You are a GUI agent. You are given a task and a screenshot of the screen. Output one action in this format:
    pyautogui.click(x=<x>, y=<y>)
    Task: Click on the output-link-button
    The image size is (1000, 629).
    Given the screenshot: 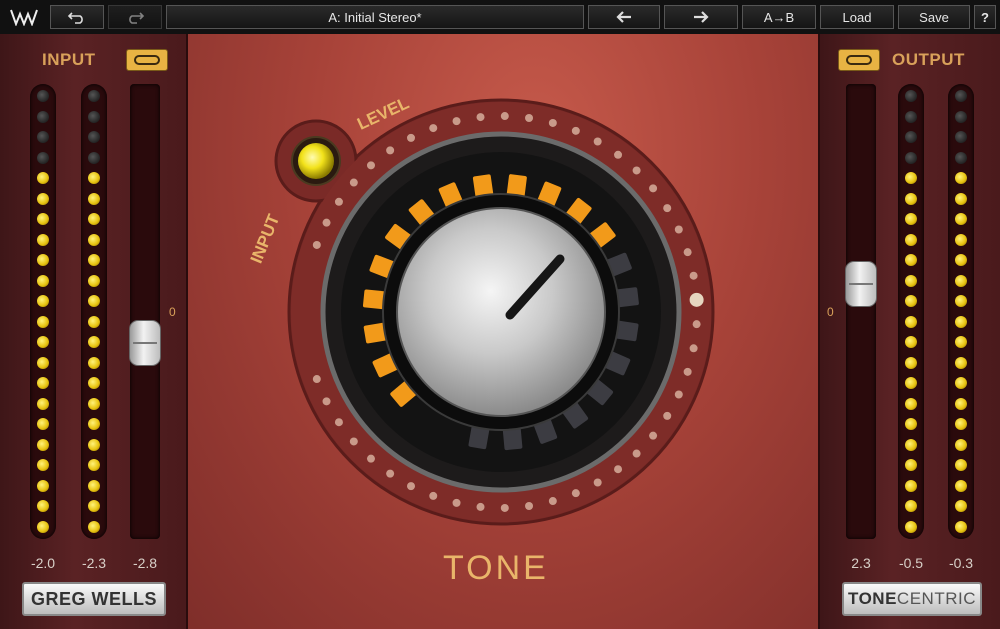 What is the action you would take?
    pyautogui.click(x=859, y=60)
    